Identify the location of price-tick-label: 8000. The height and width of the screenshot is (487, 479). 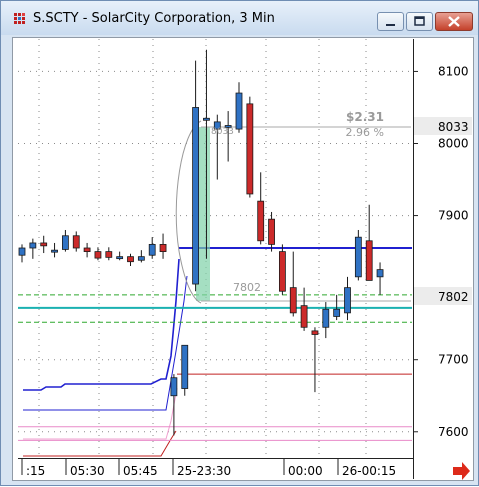
(453, 144).